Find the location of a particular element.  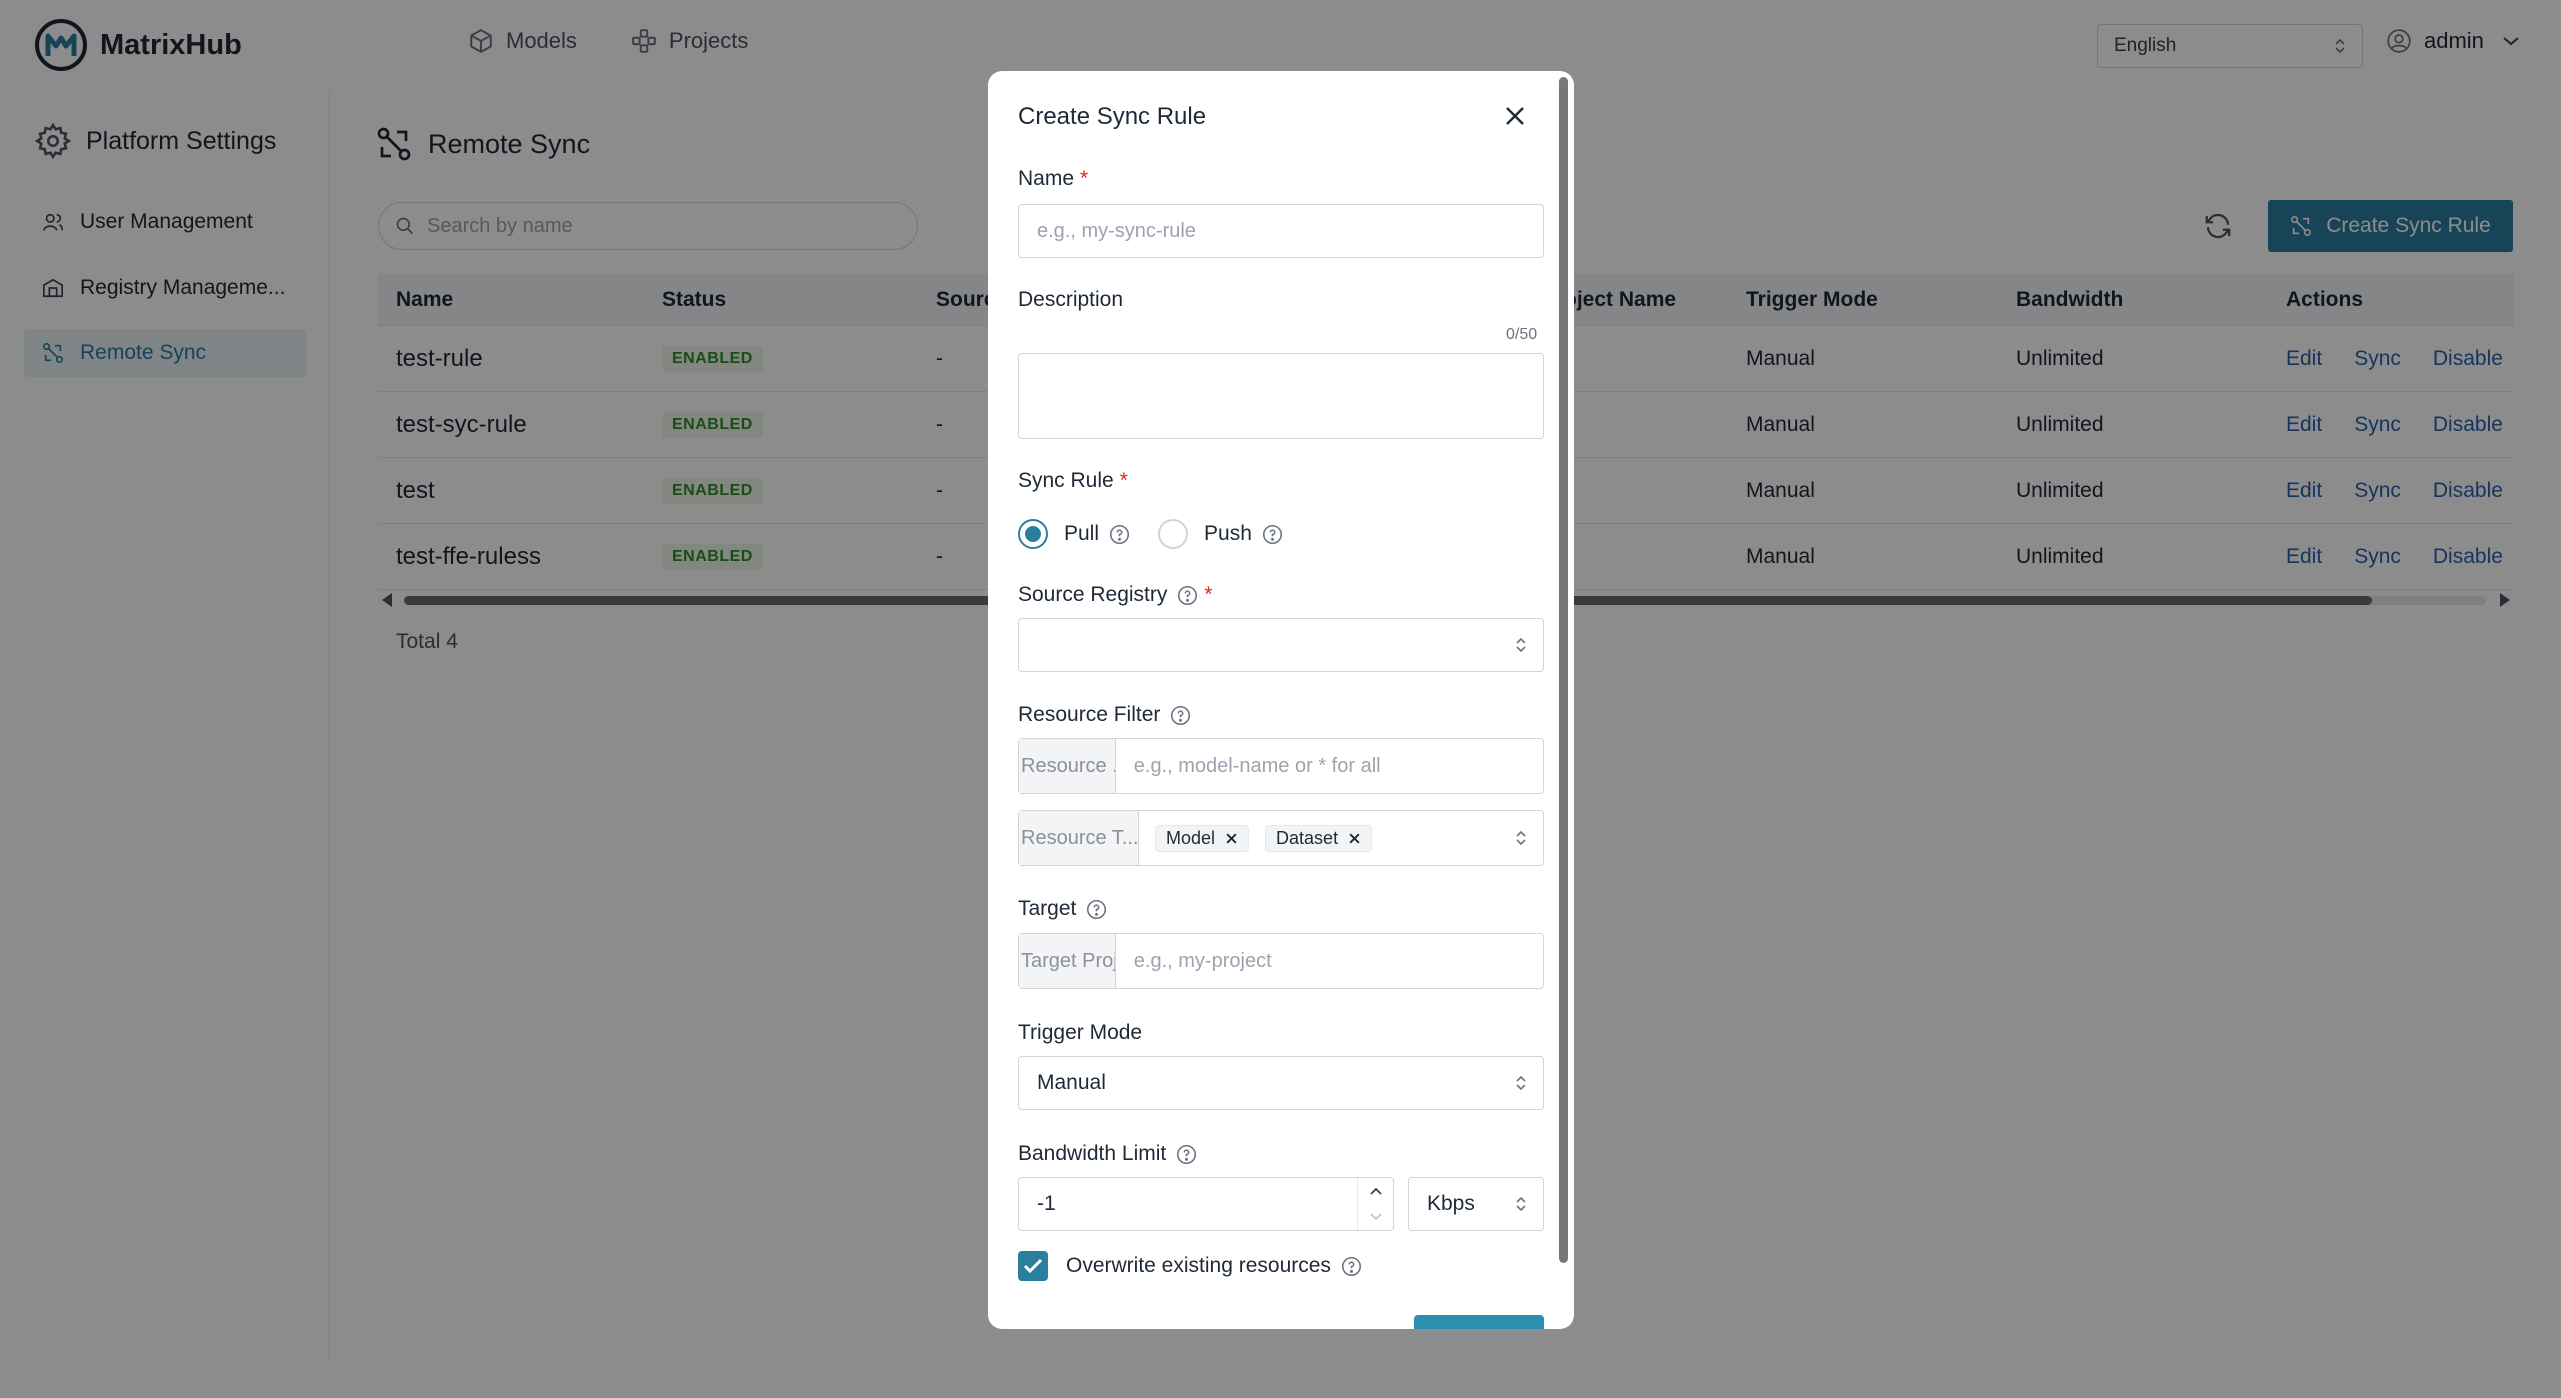

target-label-text: Target is located at coordinates (1047, 908).